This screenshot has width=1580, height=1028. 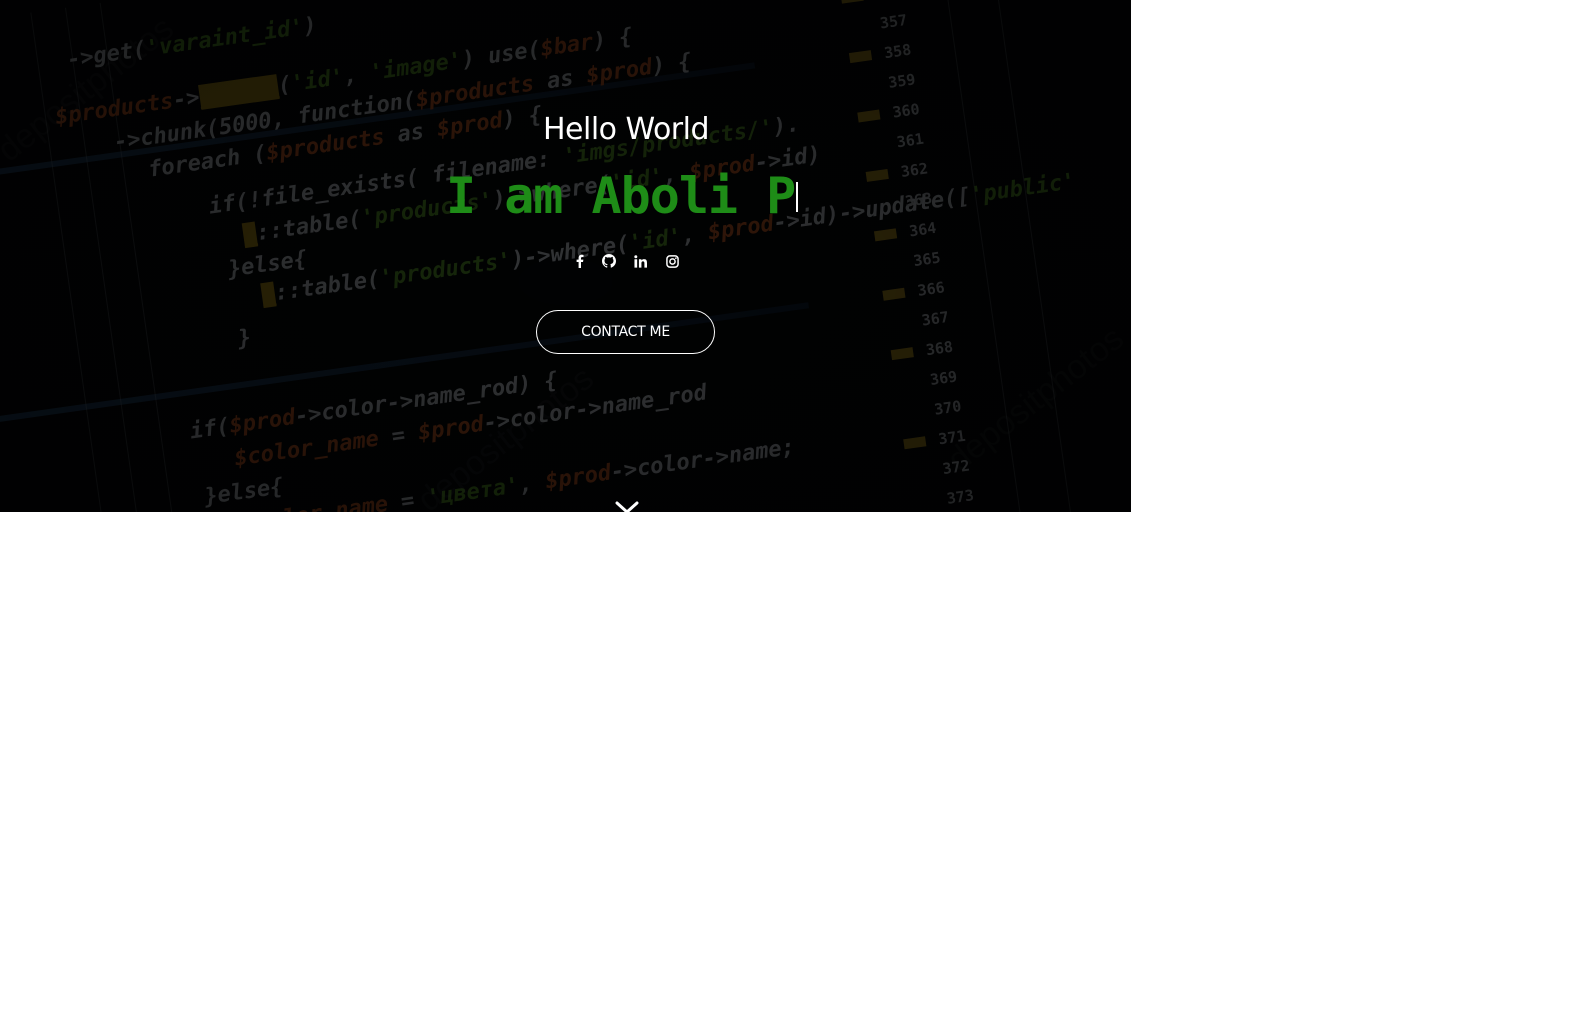 I want to click on chevron-down-icon, so click(x=627, y=506).